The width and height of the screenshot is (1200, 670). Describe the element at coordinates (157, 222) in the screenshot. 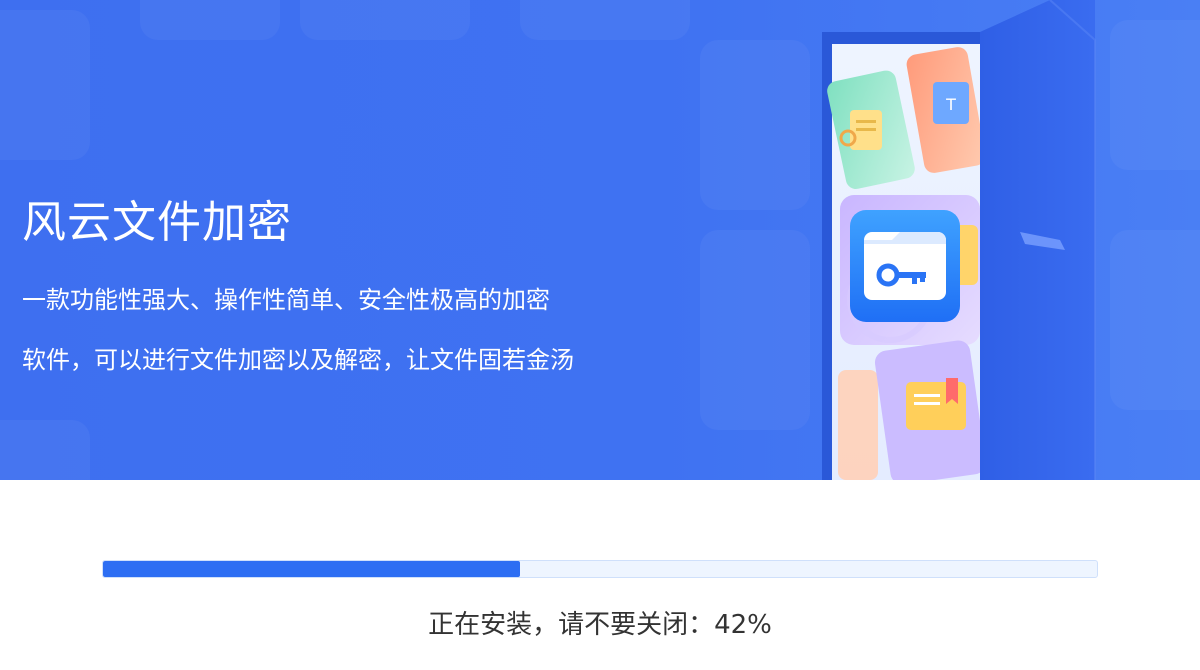

I see `app-title: 风云文件加密` at that location.